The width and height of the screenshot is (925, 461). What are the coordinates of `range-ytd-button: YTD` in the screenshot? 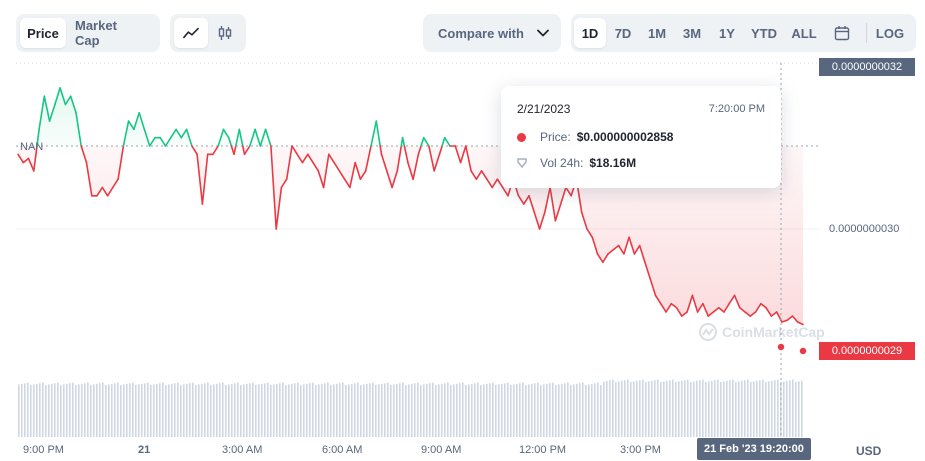 It's located at (764, 33).